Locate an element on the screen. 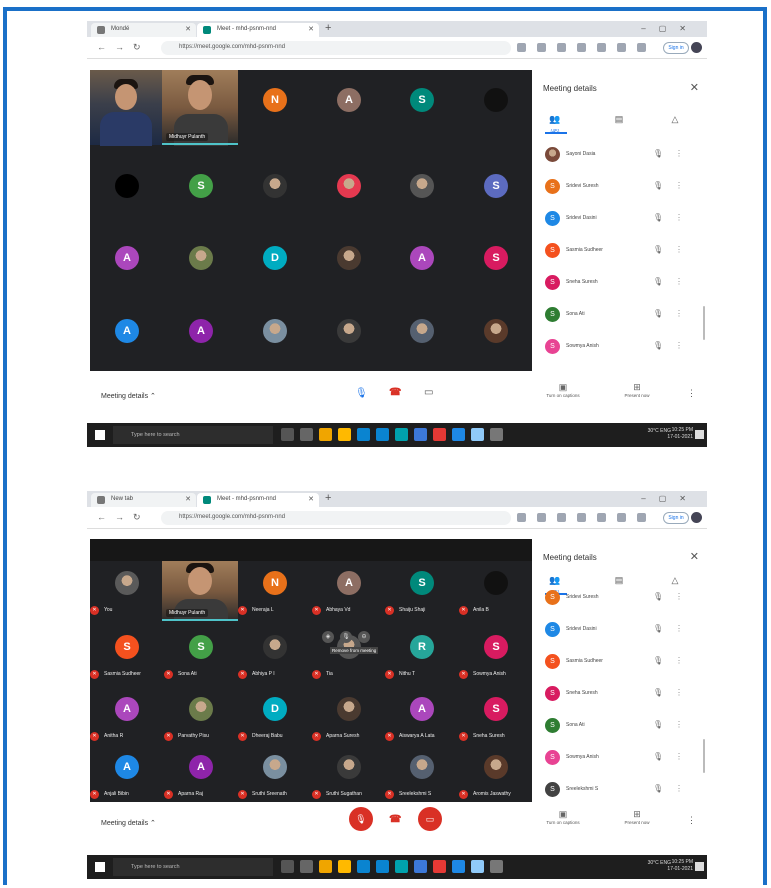  camera-off-button: ▭ is located at coordinates (430, 819).